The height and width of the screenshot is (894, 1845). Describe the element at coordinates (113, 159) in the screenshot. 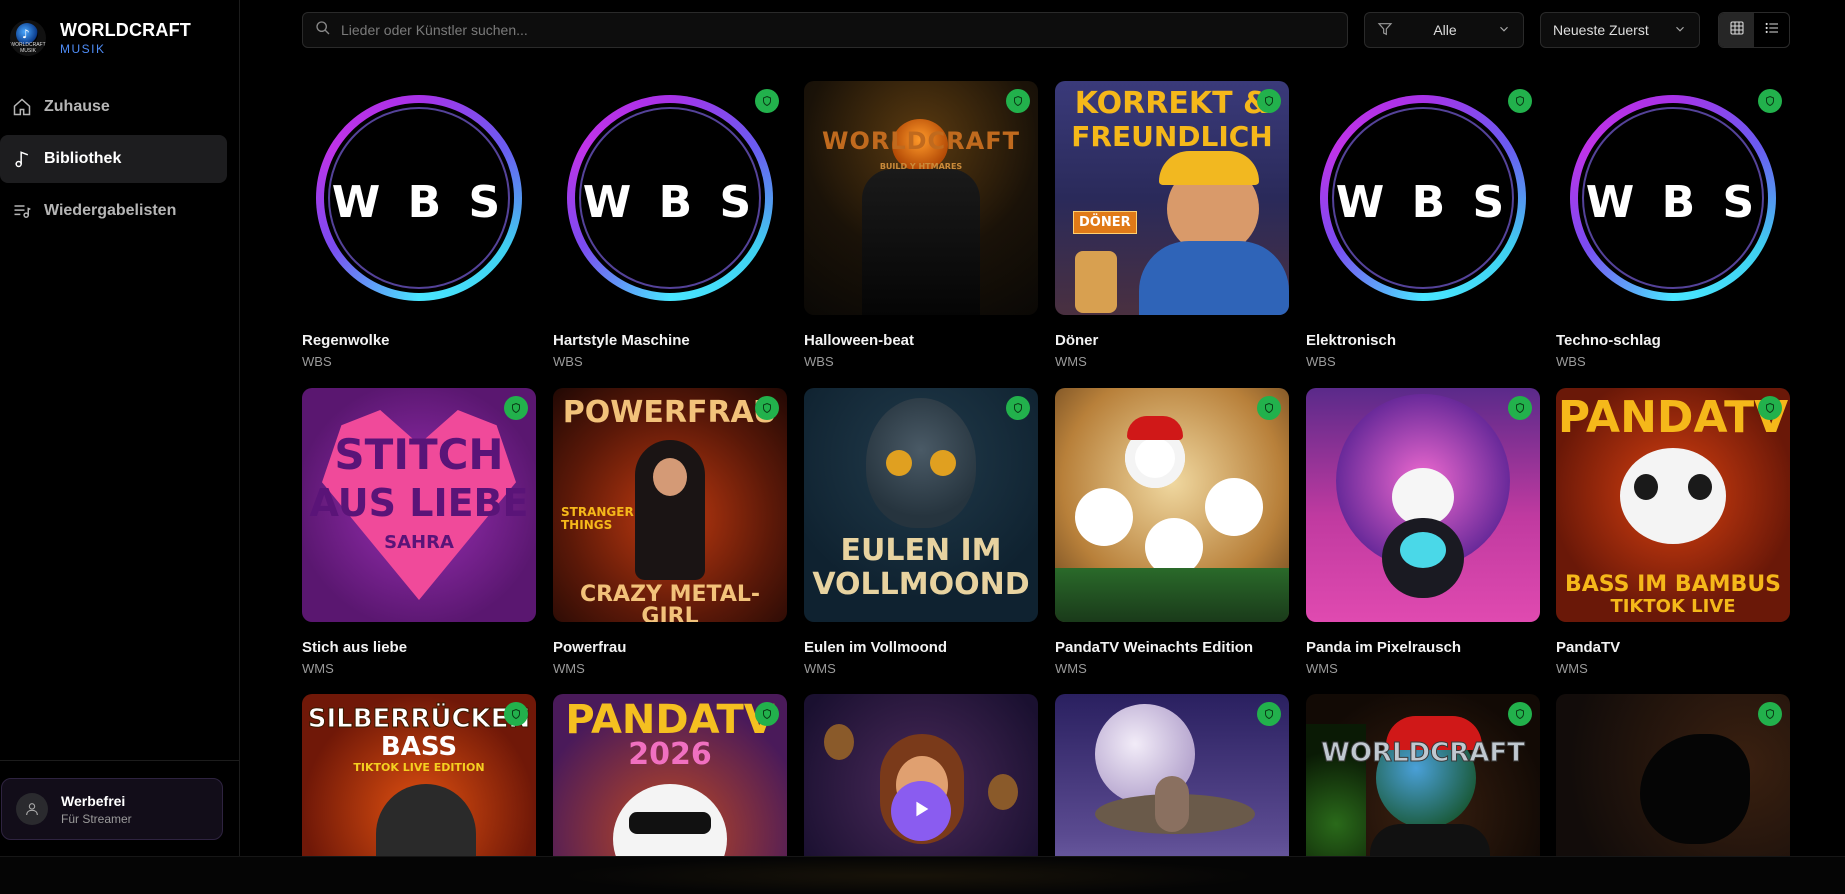

I see `nav-item-library: Bibliothek` at that location.